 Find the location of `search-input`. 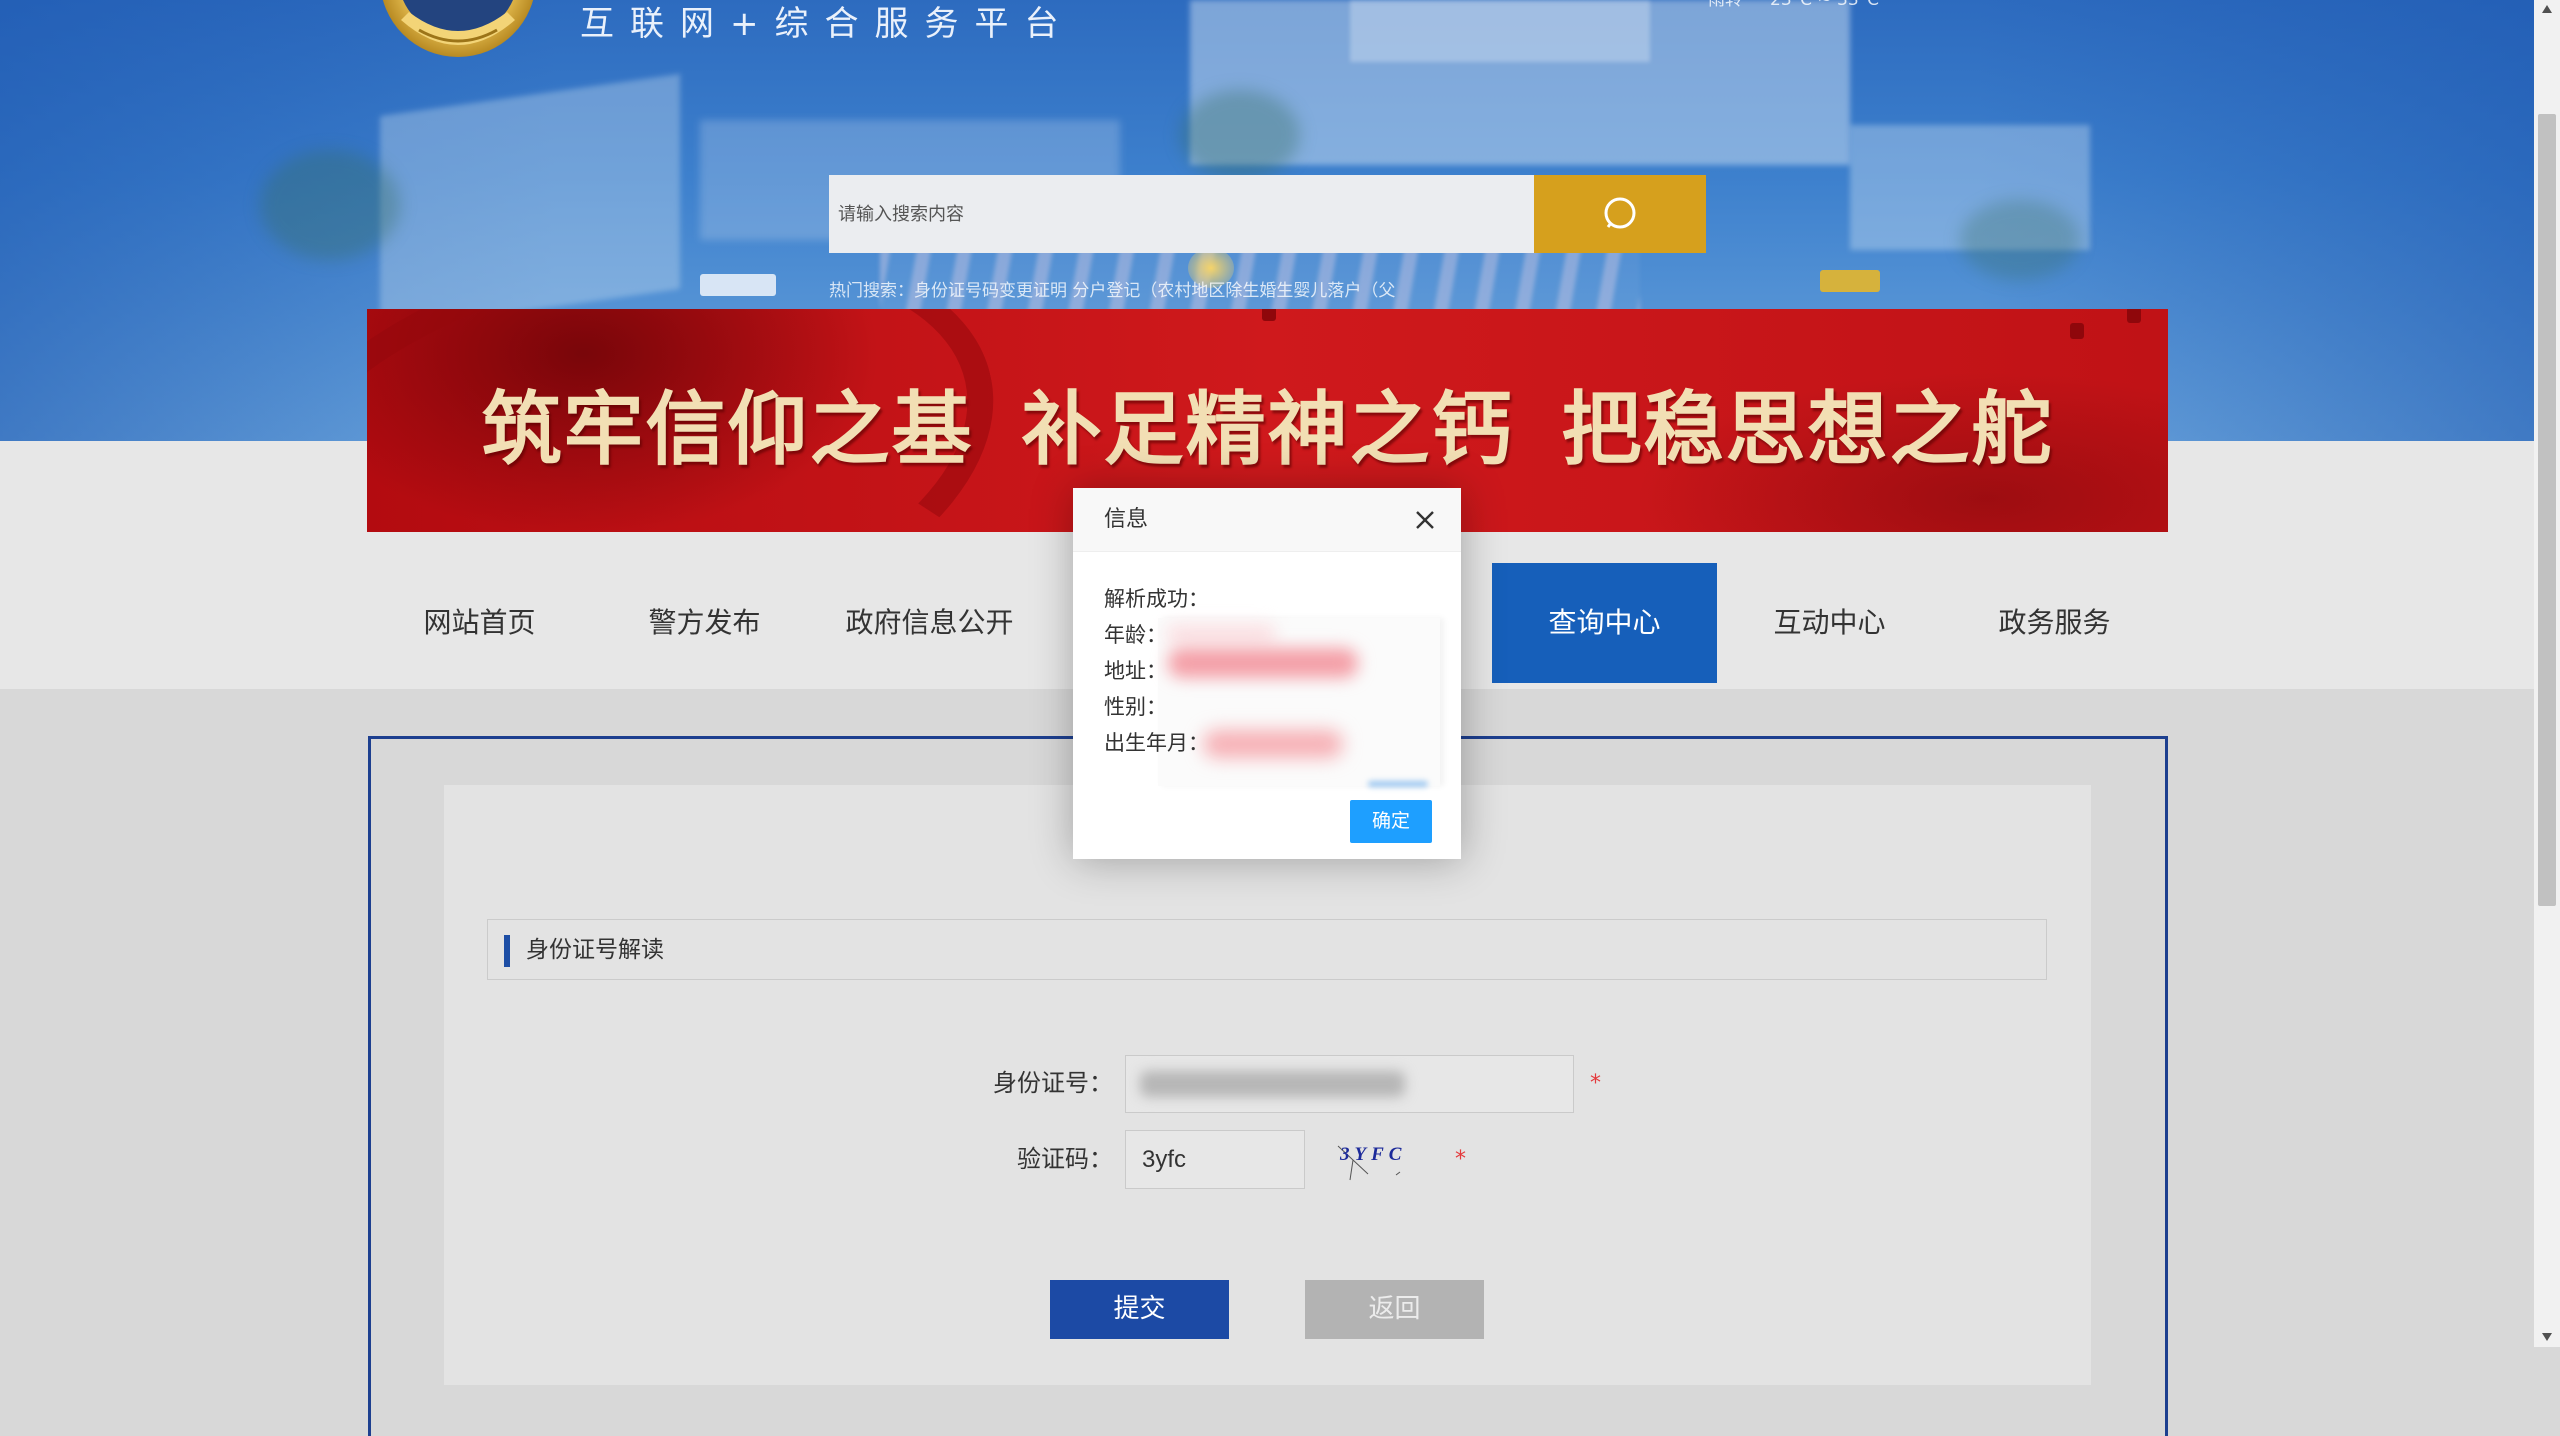

search-input is located at coordinates (1181, 214).